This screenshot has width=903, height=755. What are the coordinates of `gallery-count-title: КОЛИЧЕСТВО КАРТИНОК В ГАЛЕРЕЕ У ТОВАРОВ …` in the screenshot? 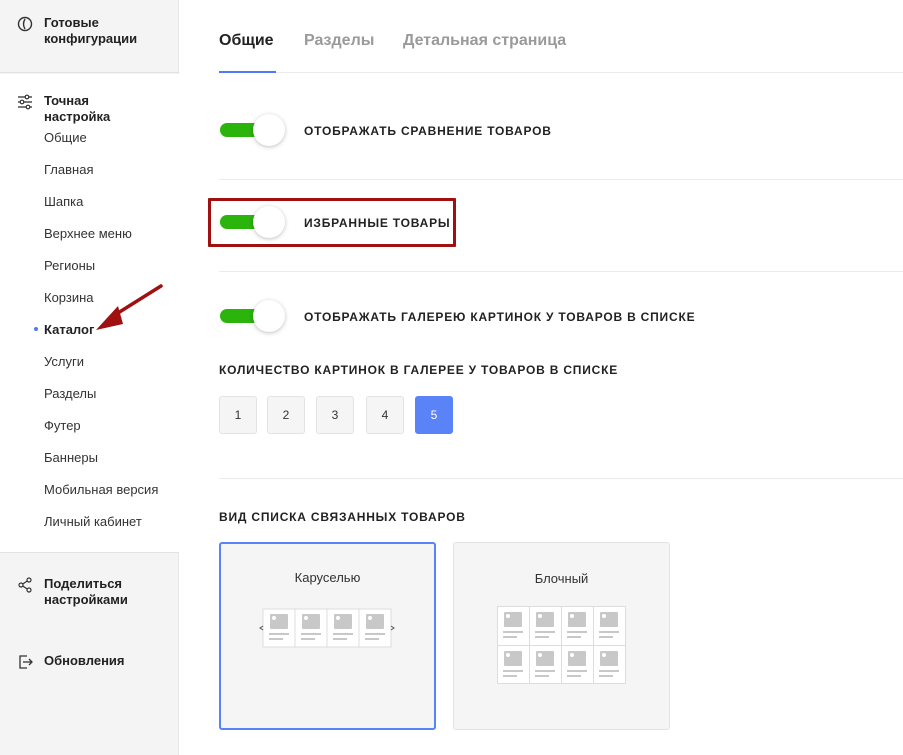 It's located at (419, 370).